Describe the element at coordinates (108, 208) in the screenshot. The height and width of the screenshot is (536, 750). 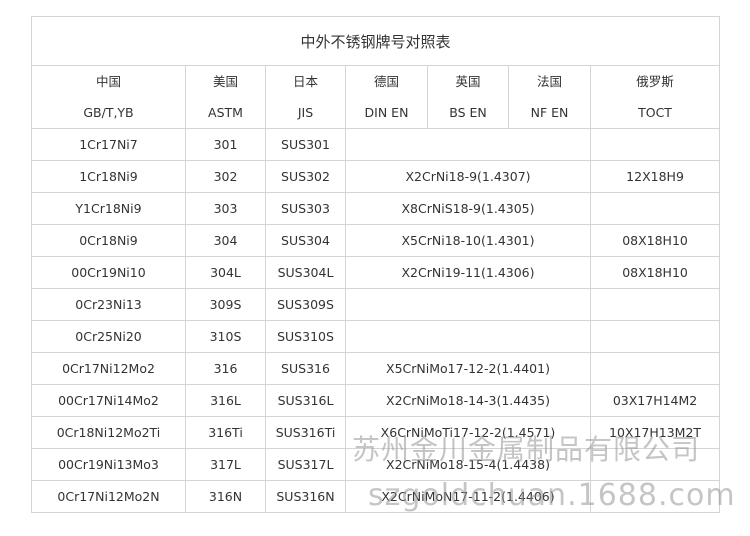
I see `cell-china-grade: Y1Cr18Ni9` at that location.